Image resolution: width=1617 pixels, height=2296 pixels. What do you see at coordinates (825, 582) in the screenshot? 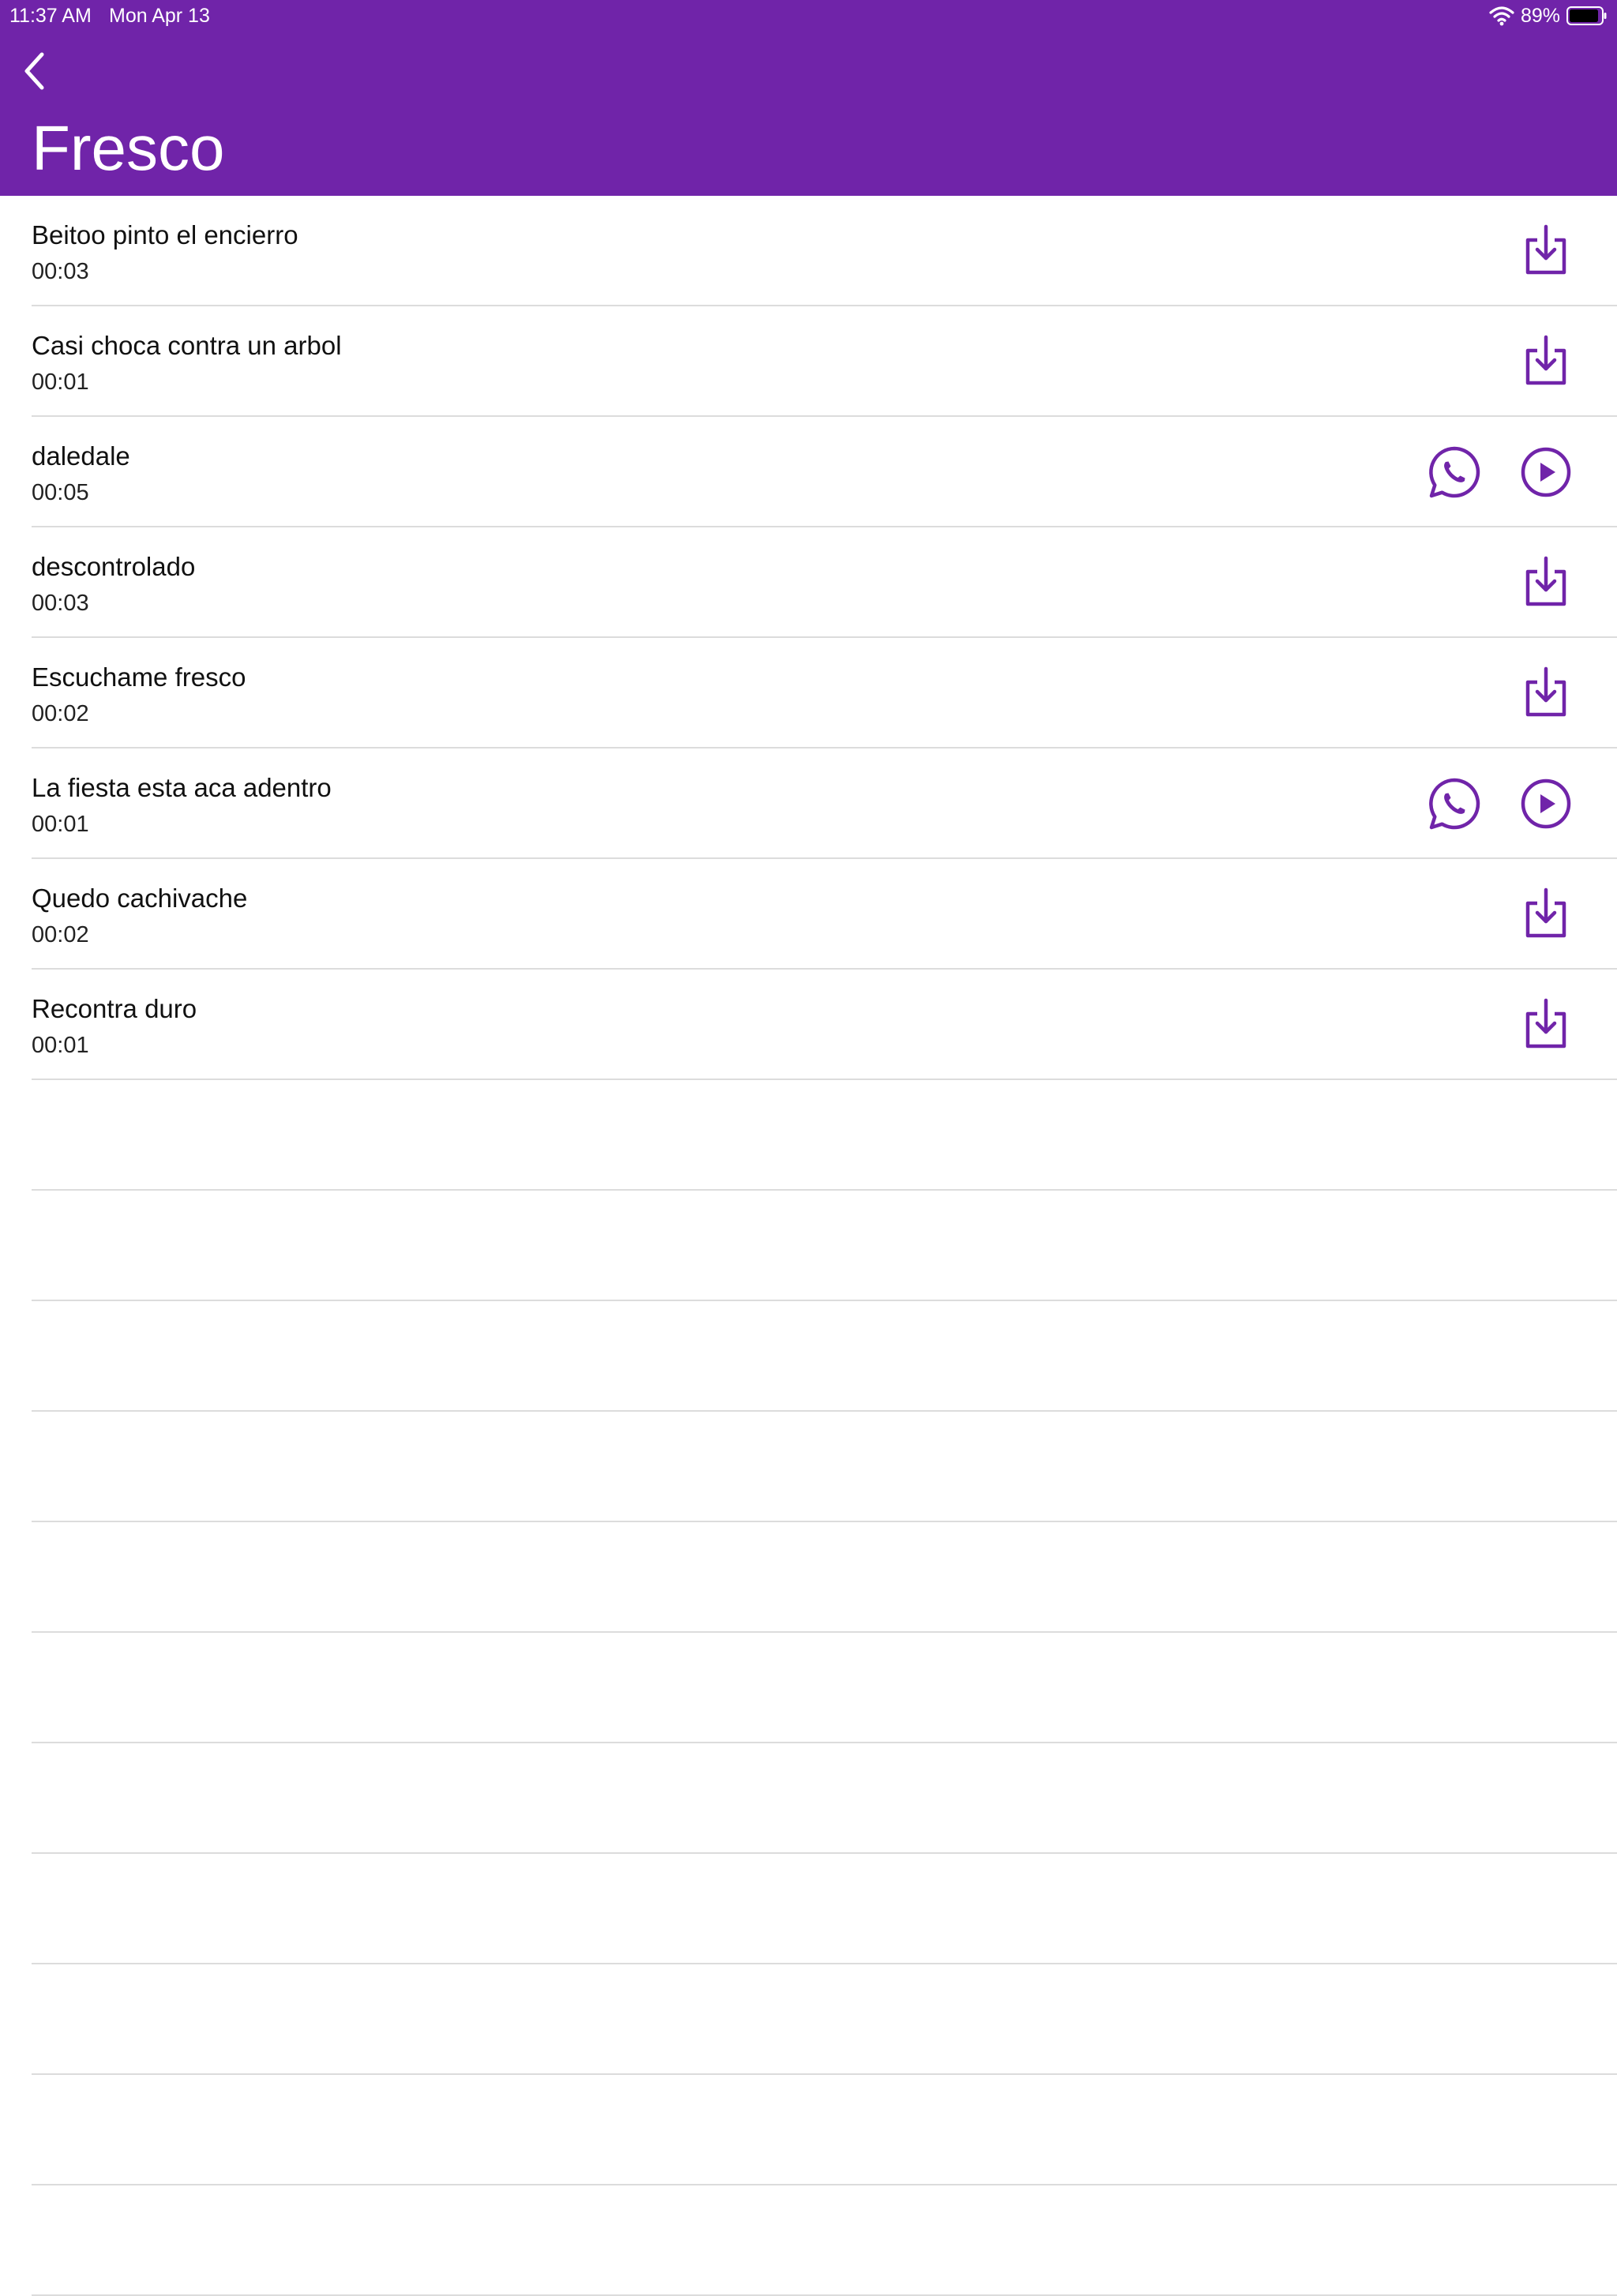
I see `sound-row: descontrolado 00:03` at bounding box center [825, 582].